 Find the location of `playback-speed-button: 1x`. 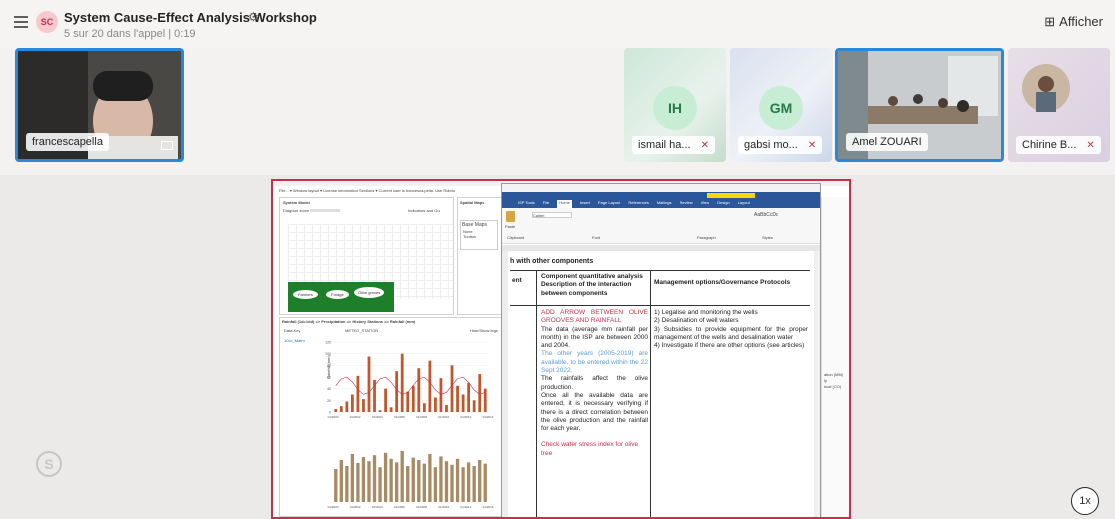

playback-speed-button: 1x is located at coordinates (1085, 501).